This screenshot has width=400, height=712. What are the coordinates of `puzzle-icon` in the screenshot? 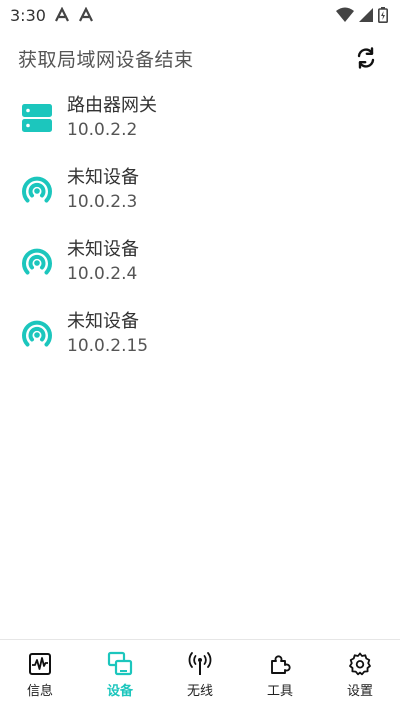 It's located at (281, 664).